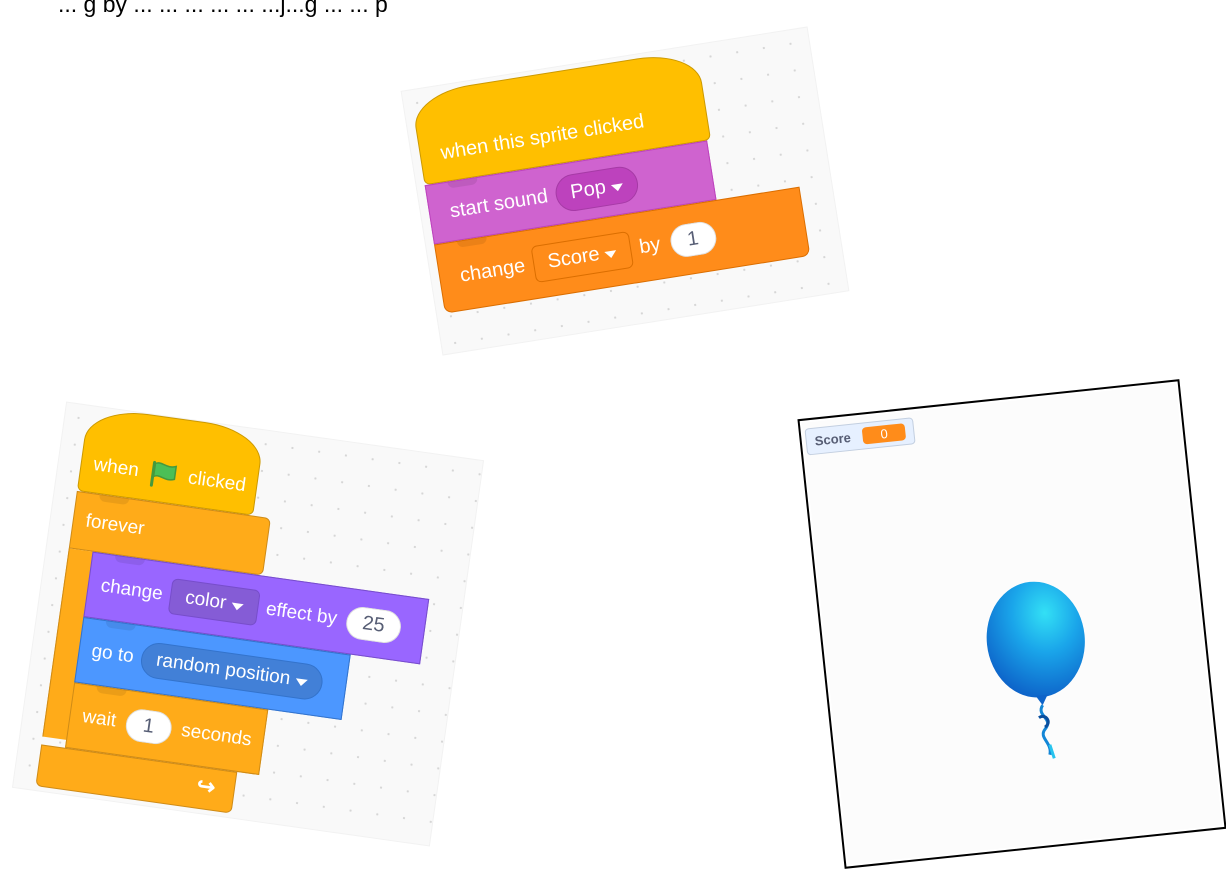 Image resolution: width=1226 pixels, height=869 pixels. I want to click on forever-label: forever, so click(115, 525).